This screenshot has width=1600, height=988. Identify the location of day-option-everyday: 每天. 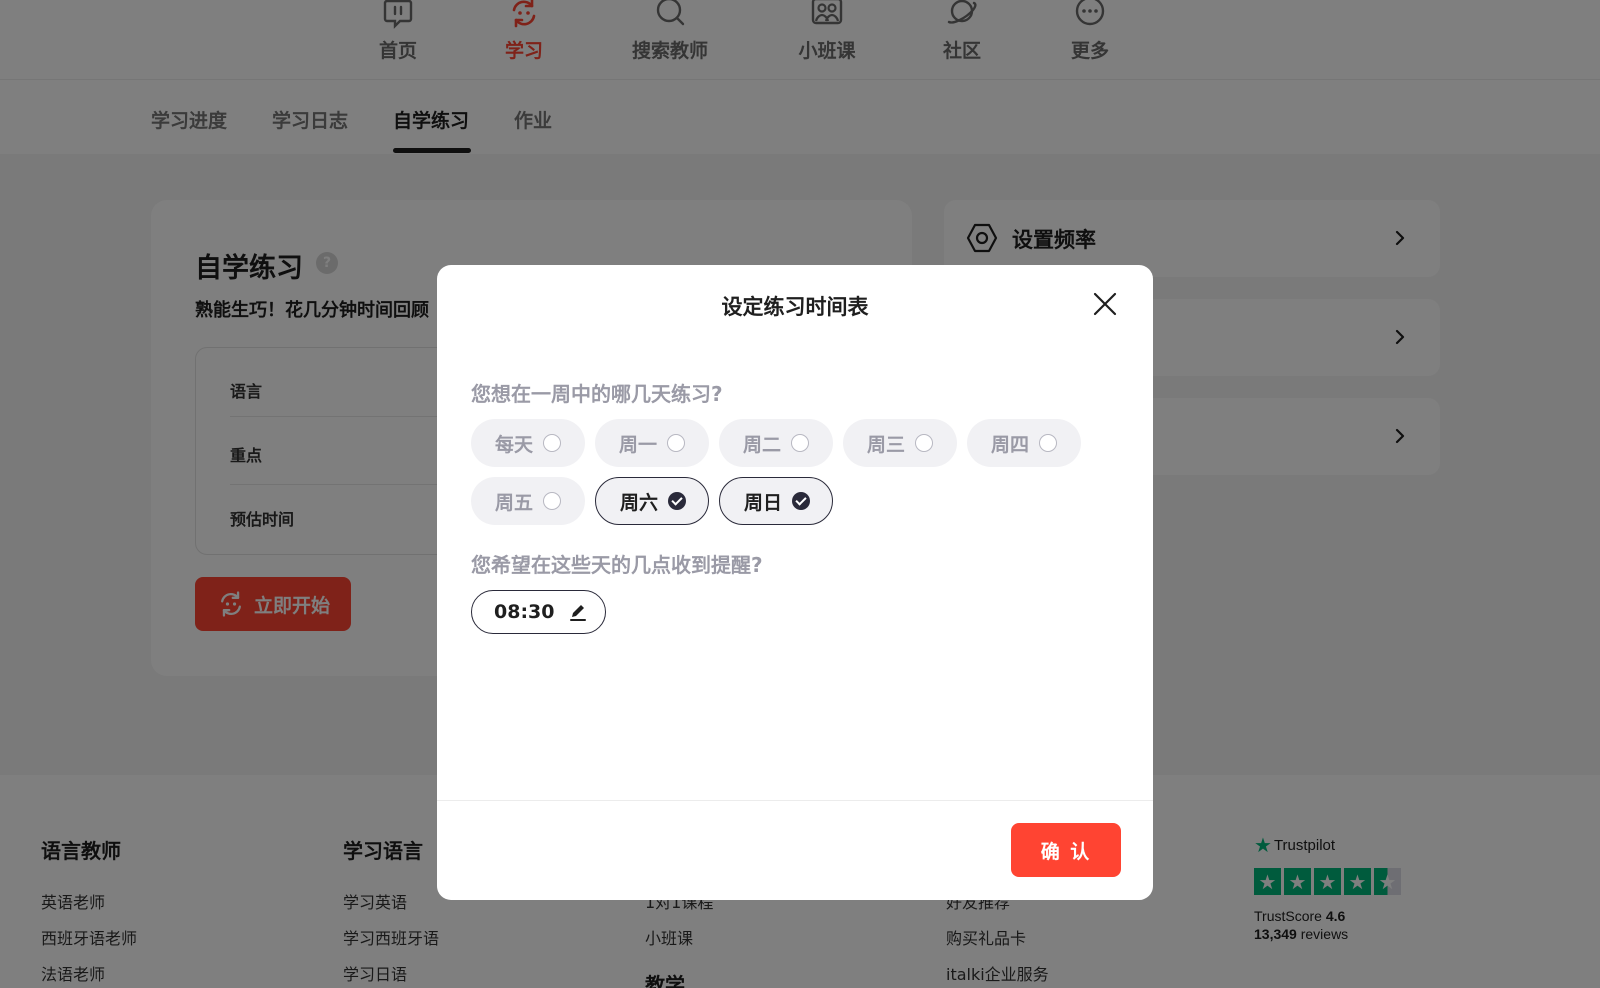
(528, 443).